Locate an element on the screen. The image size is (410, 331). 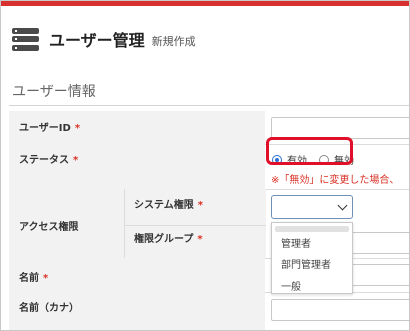
role-group-label-text: 権限グループ is located at coordinates (164, 239).